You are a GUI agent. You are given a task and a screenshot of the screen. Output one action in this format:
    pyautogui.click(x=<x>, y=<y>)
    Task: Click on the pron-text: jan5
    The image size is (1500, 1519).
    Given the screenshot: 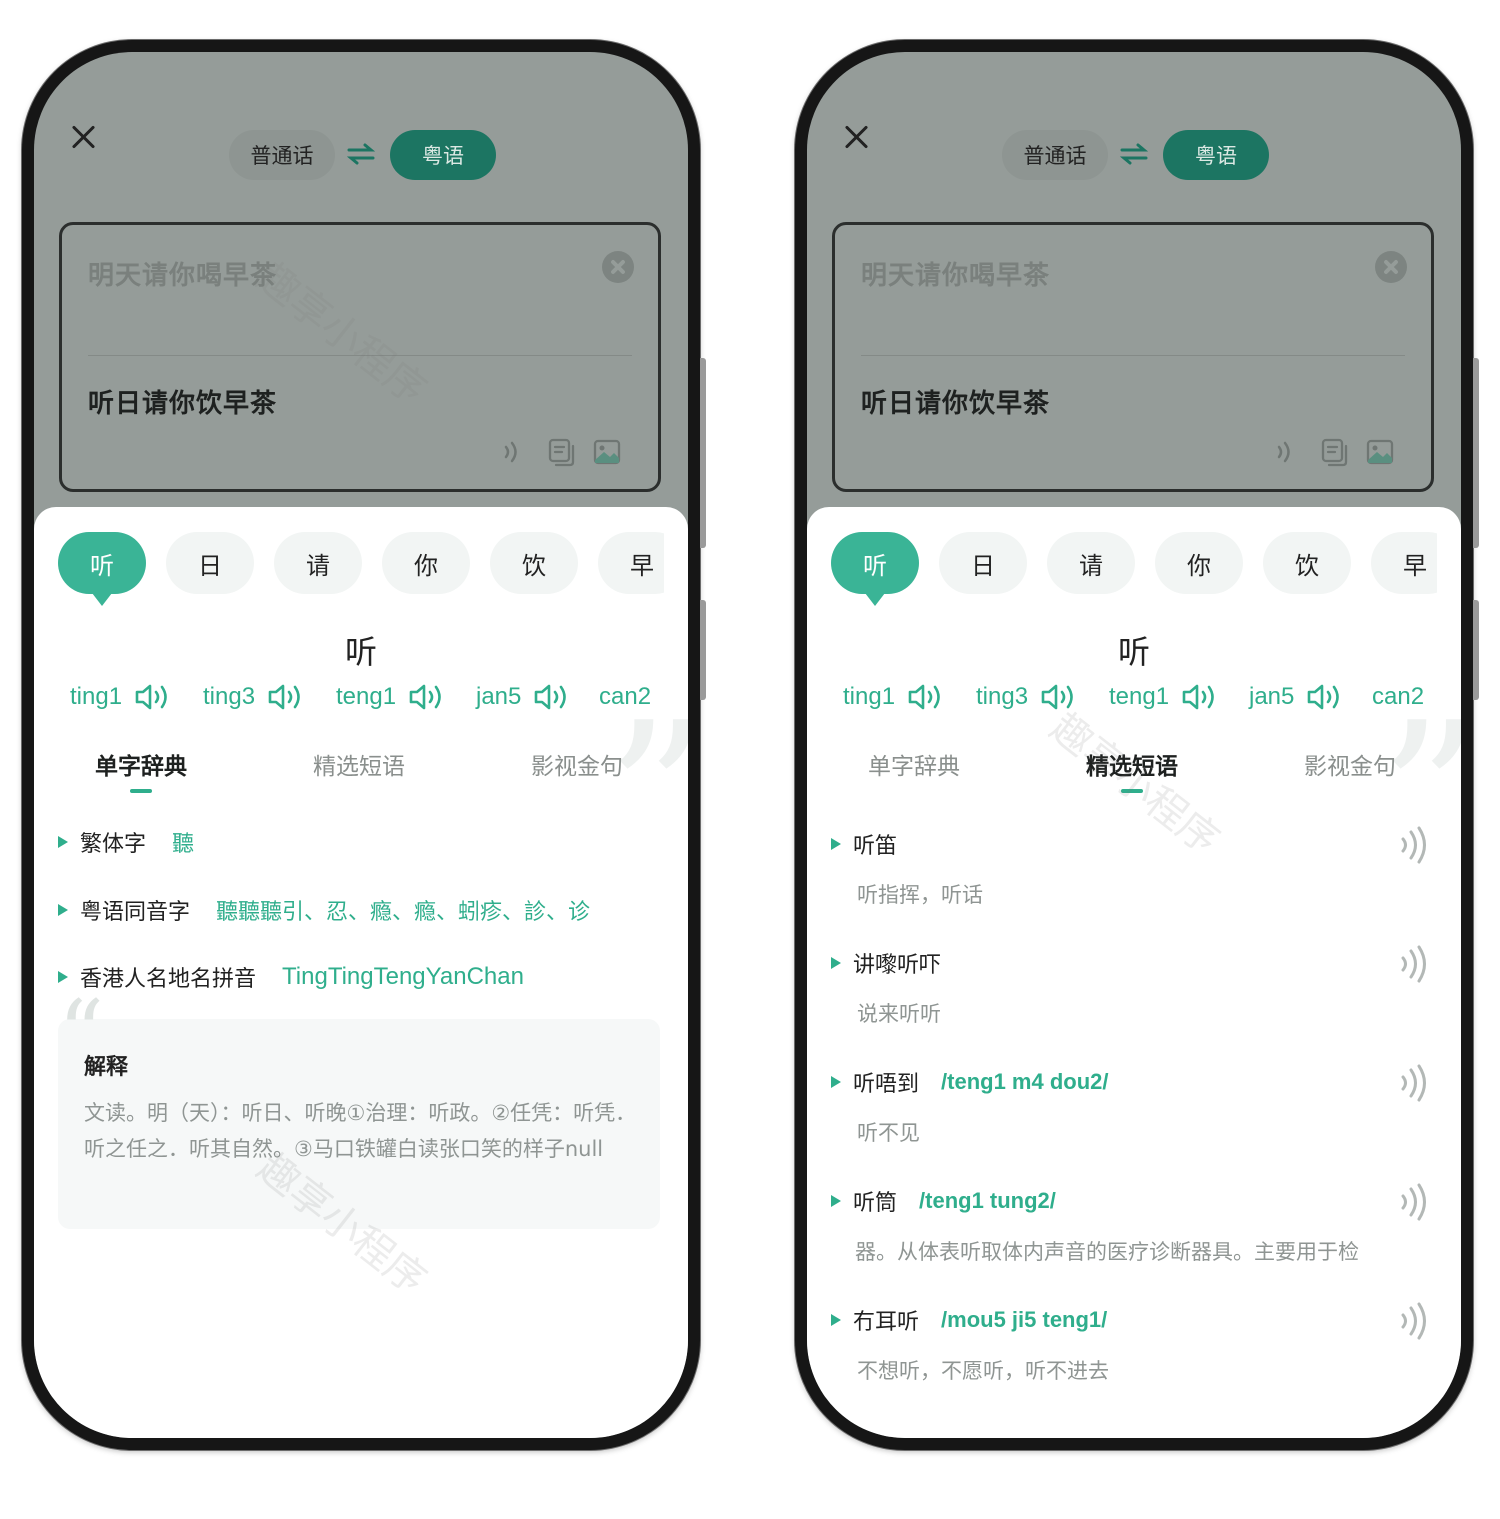 What is the action you would take?
    pyautogui.click(x=499, y=696)
    